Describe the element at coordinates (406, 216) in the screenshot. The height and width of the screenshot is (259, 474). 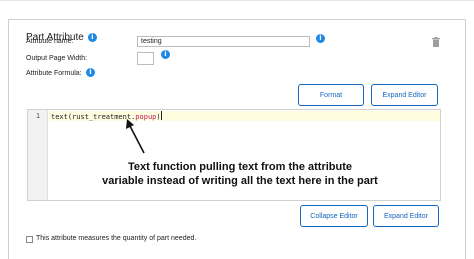
I see `expand-editor-button-bottom: Expand Editor` at that location.